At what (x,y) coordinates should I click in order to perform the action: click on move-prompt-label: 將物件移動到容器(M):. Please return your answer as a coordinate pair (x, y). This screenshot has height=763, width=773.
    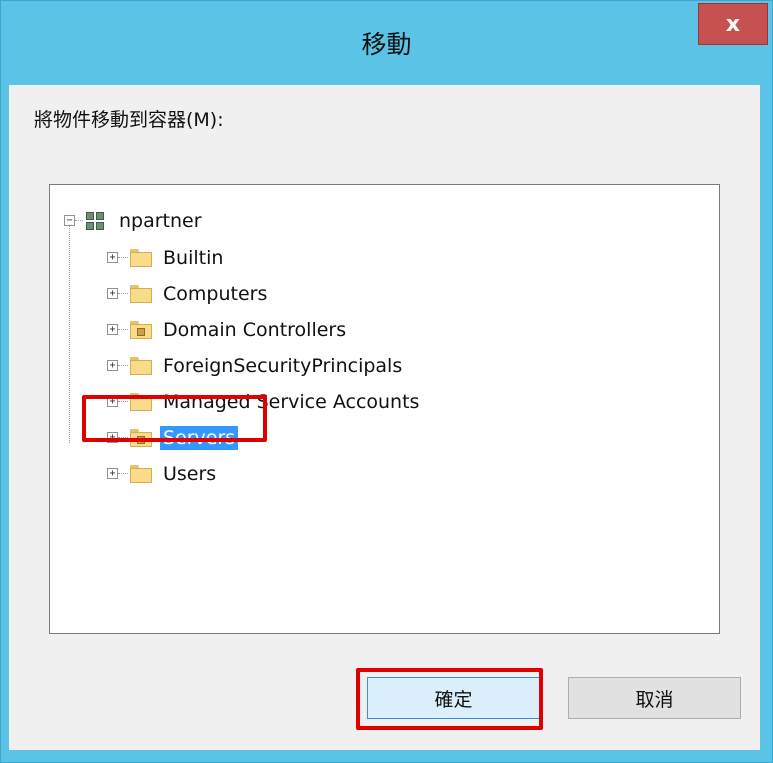
    Looking at the image, I should click on (129, 120).